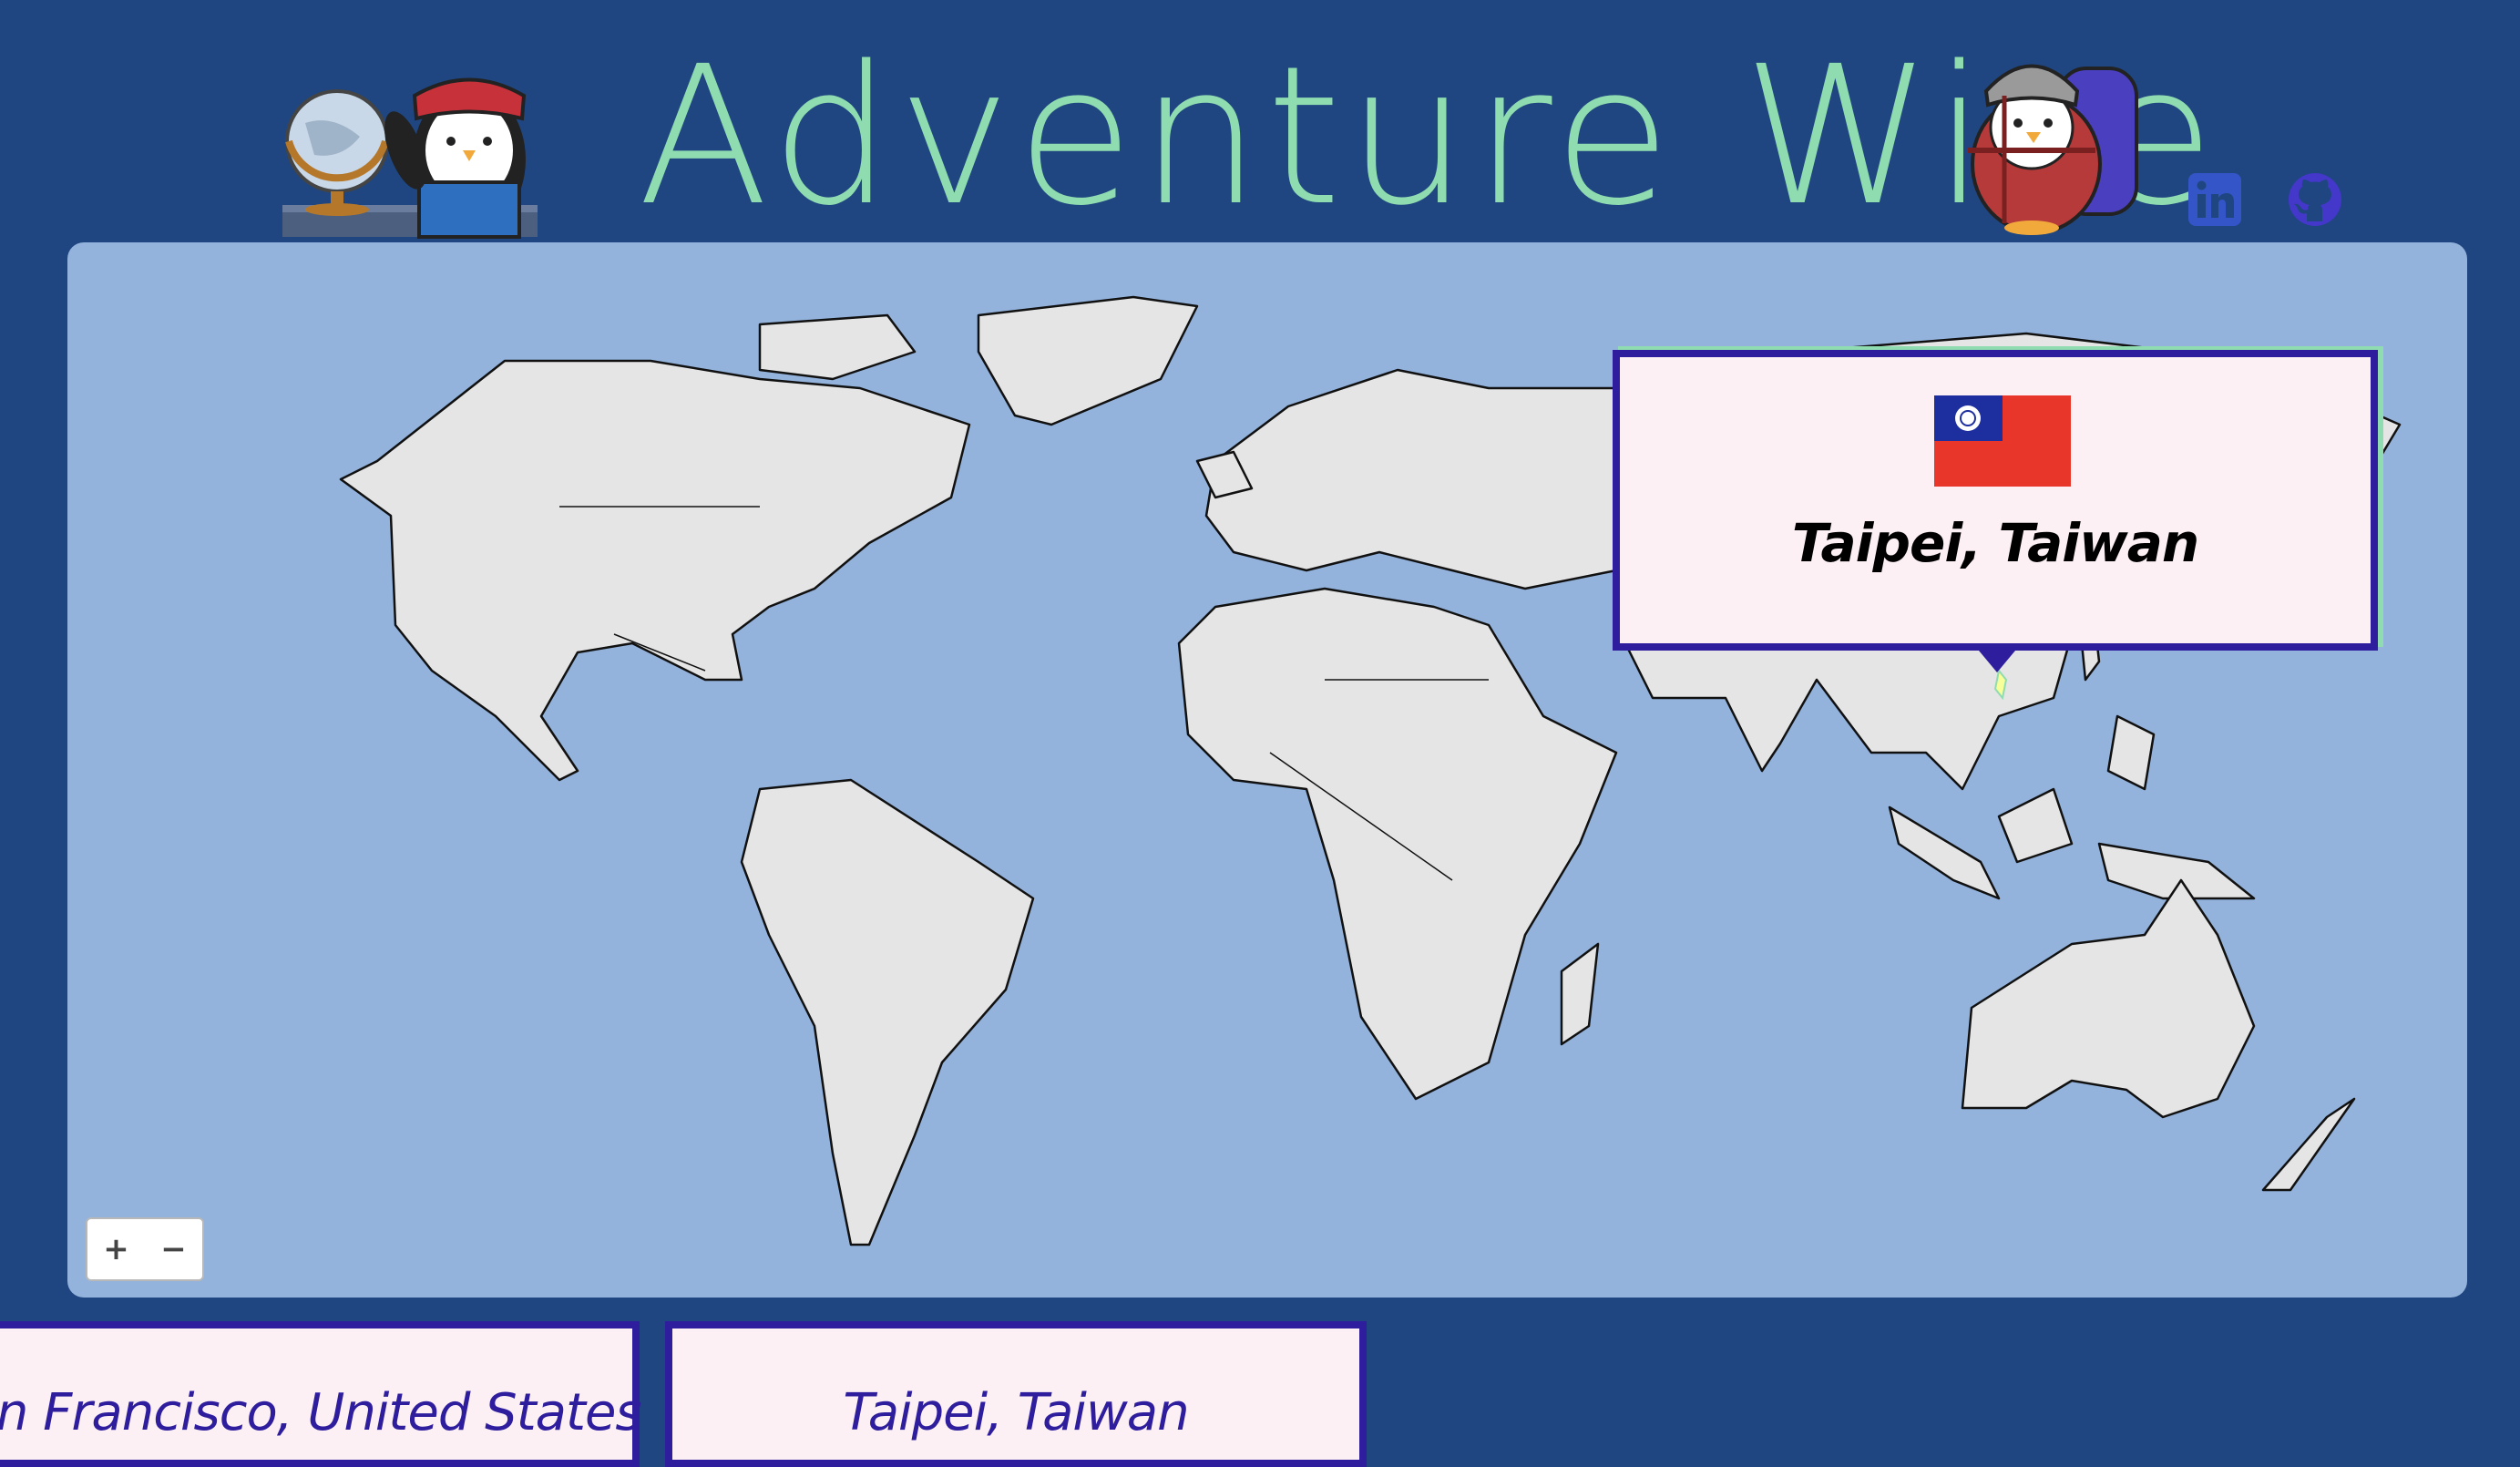 The width and height of the screenshot is (2520, 1467). Describe the element at coordinates (1997, 661) in the screenshot. I see `popup-pointer` at that location.